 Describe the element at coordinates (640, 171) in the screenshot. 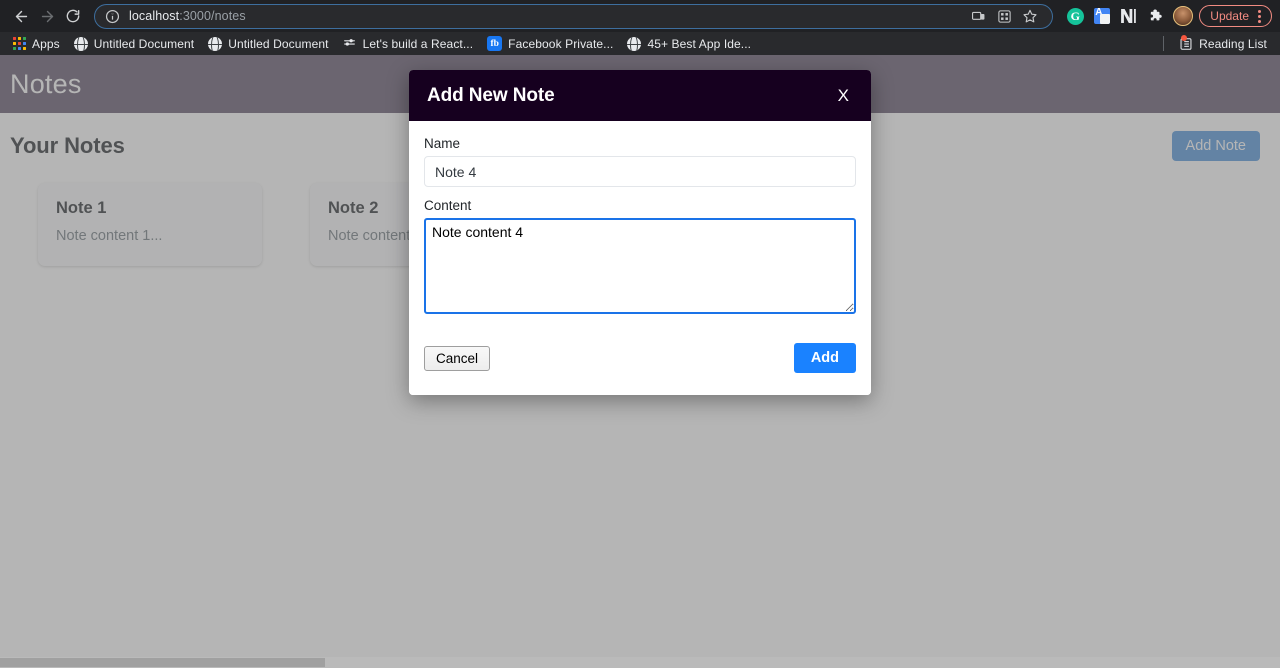

I see `name-input` at that location.